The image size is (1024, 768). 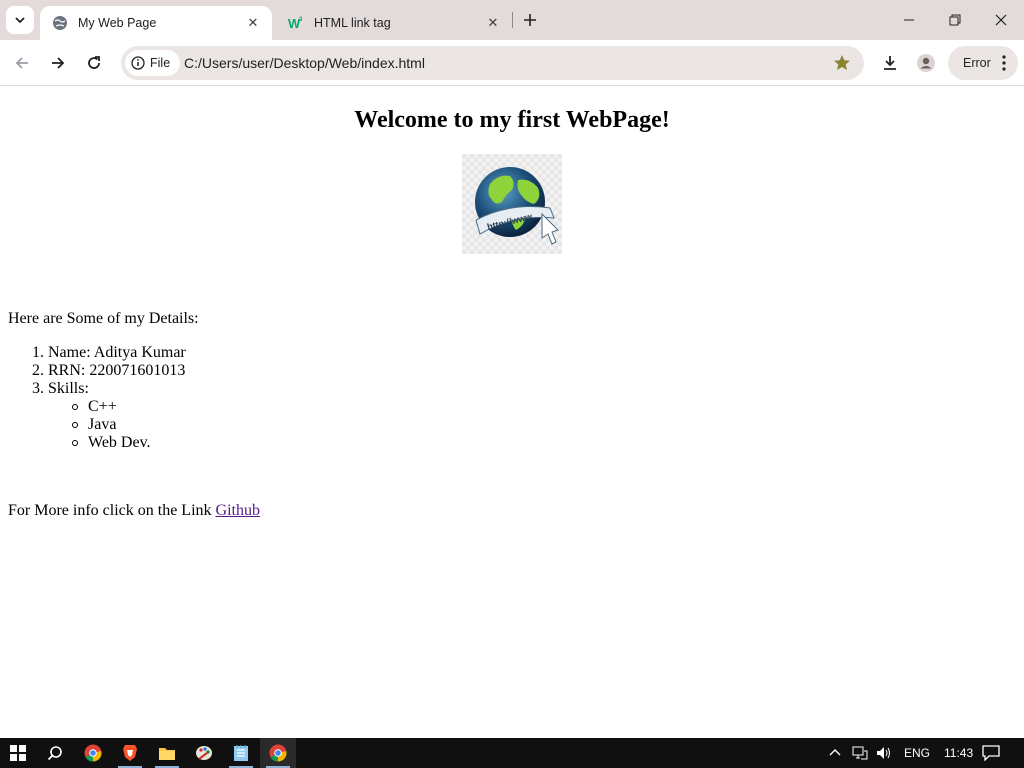 I want to click on minimize-icon, so click(x=909, y=20).